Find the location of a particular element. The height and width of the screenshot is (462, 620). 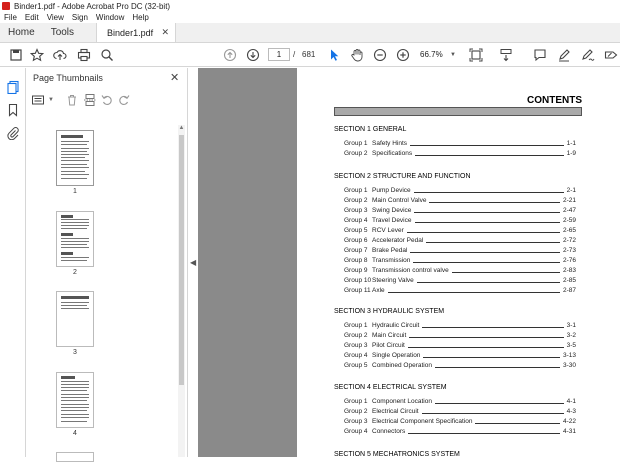

print-icon is located at coordinates (84, 55).